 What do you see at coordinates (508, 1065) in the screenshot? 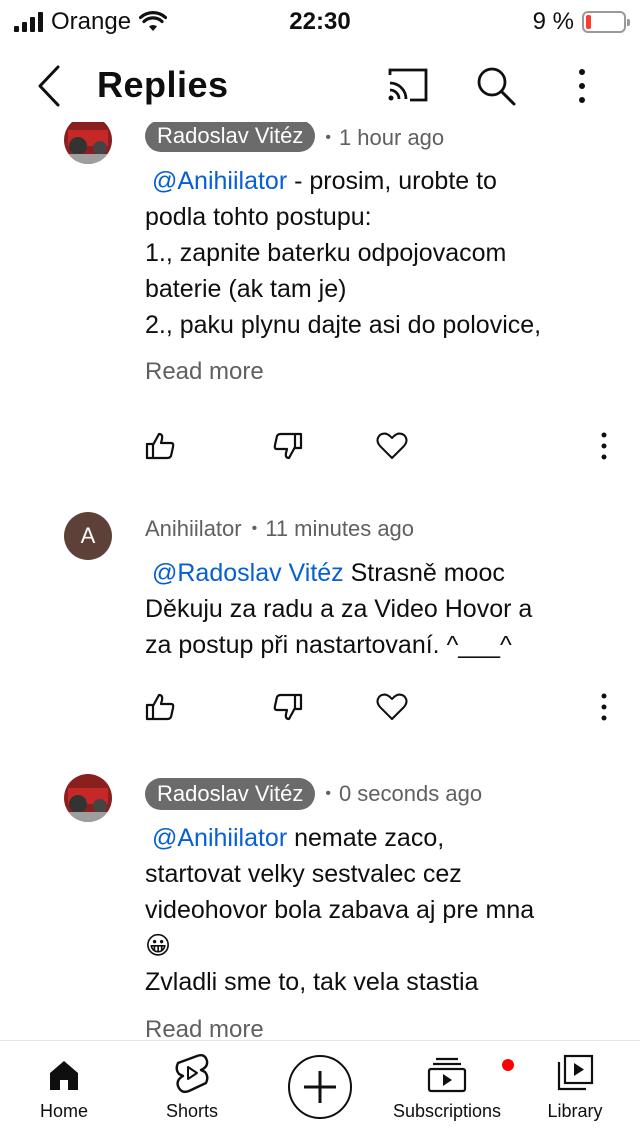
I see `notification-dot` at bounding box center [508, 1065].